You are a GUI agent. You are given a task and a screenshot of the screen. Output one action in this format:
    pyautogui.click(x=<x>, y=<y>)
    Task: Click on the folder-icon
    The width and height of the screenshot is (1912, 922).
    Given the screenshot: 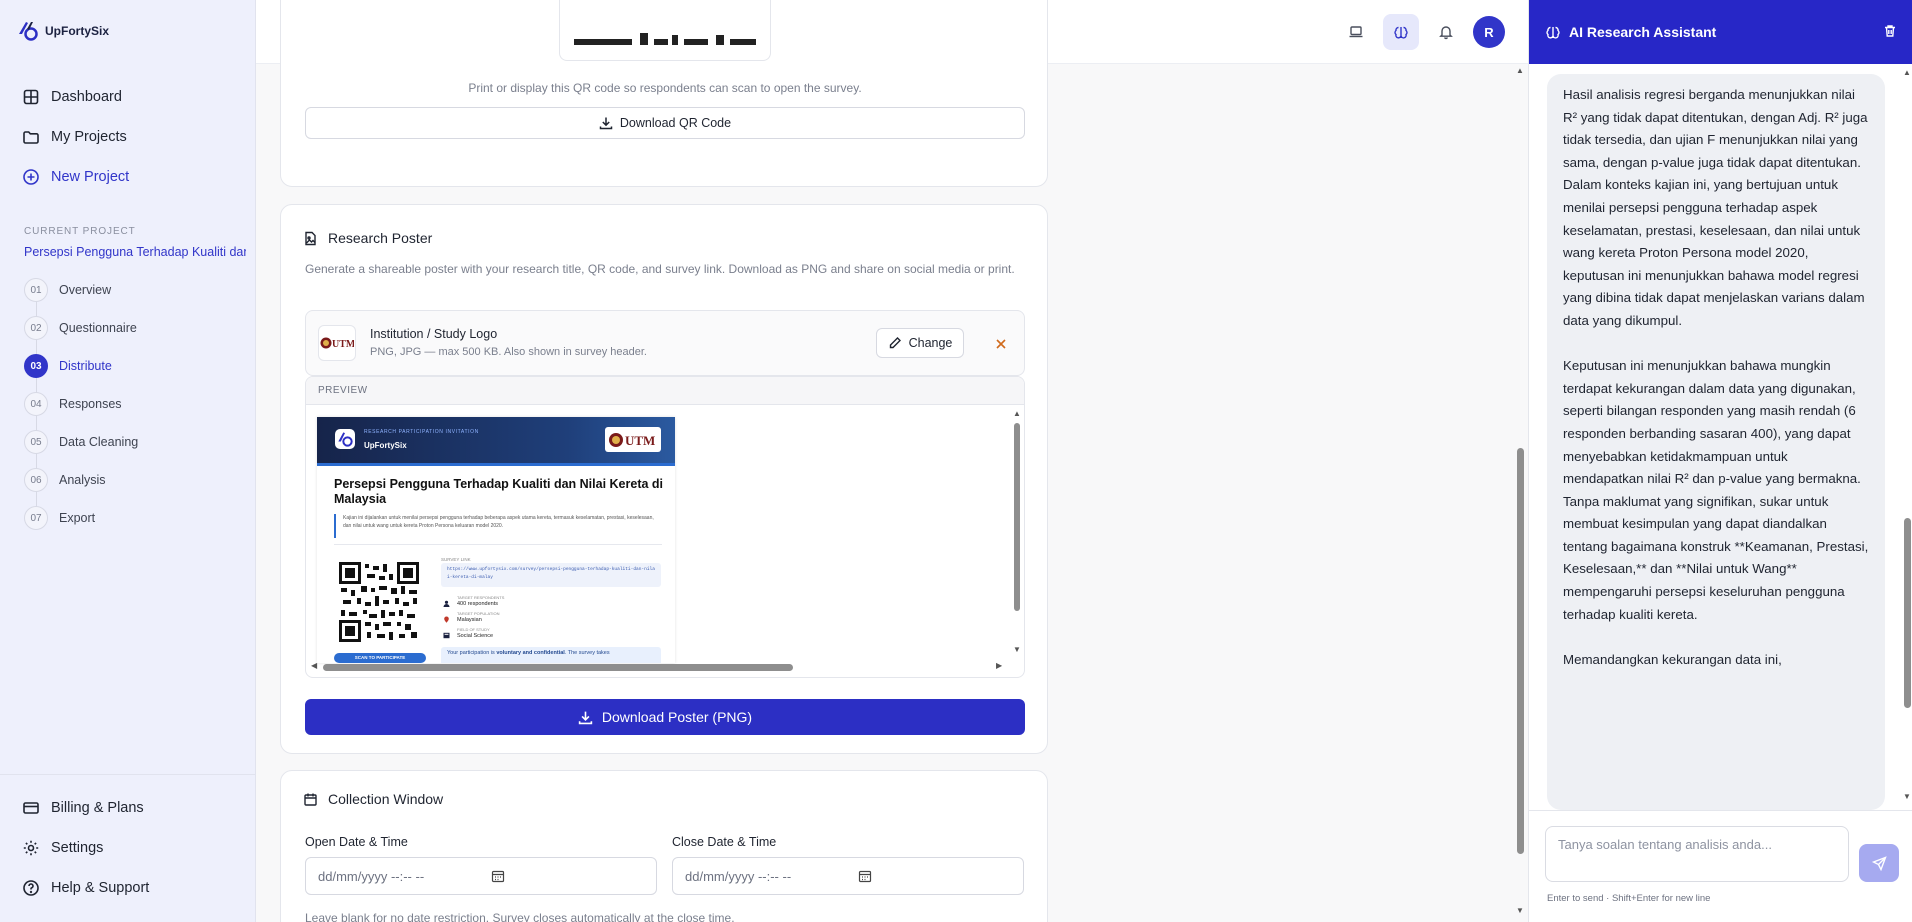 What is the action you would take?
    pyautogui.click(x=31, y=137)
    